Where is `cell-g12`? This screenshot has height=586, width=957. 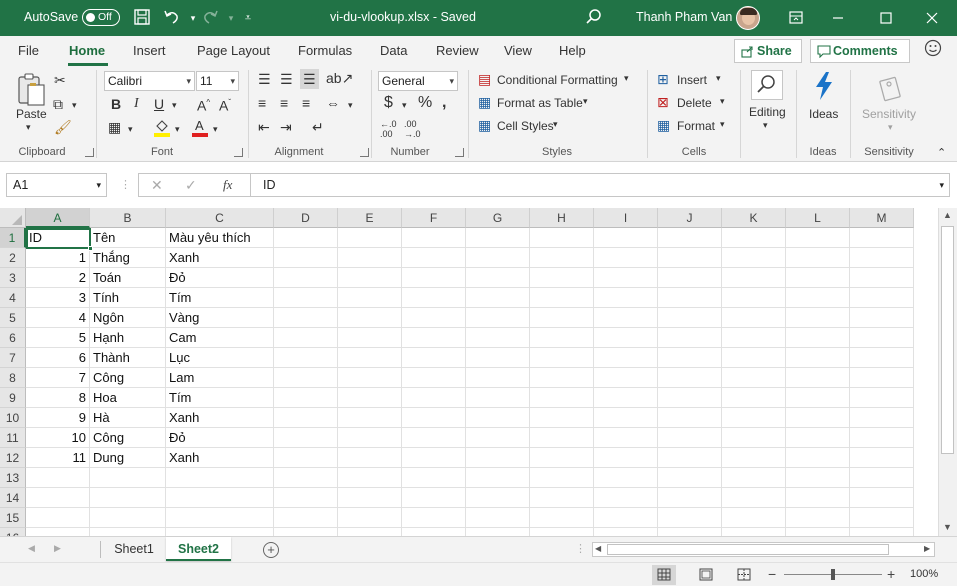
cell-g12 is located at coordinates (498, 458).